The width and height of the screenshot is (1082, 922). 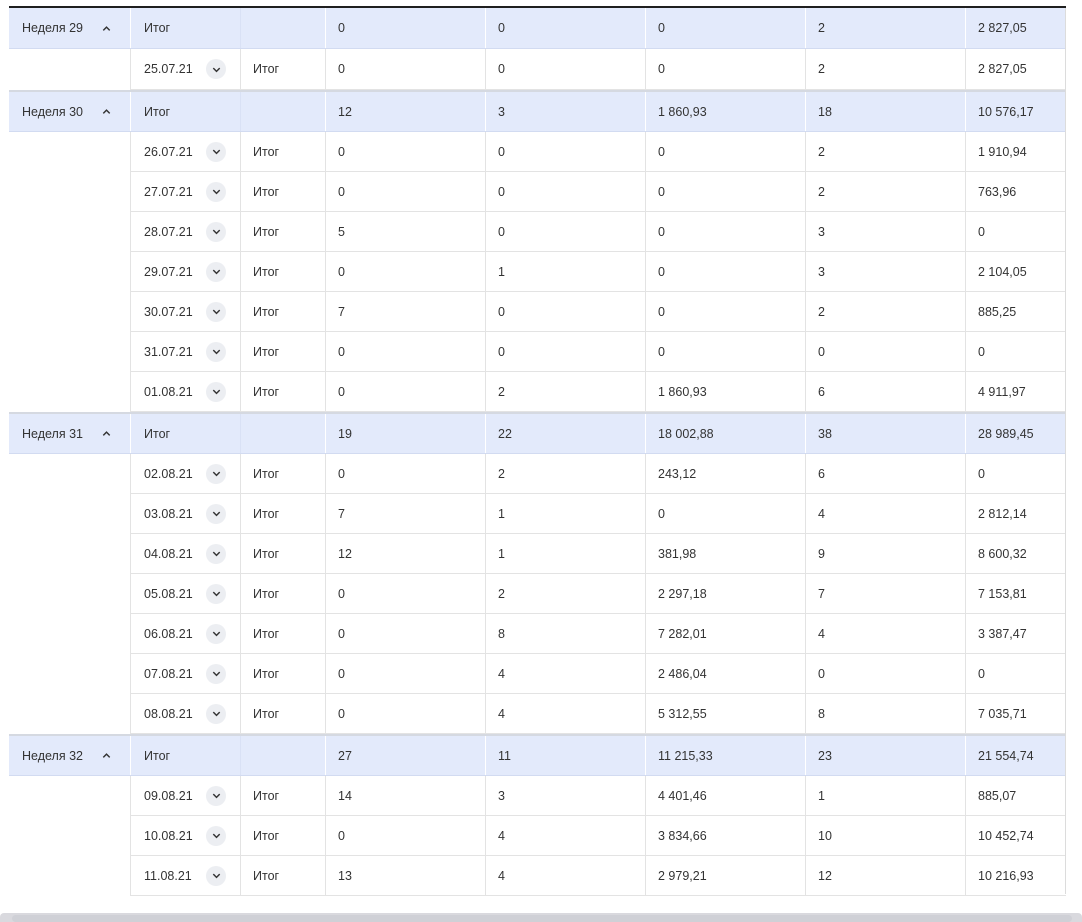 What do you see at coordinates (682, 713) in the screenshot?
I see `day-value: 5 312,55` at bounding box center [682, 713].